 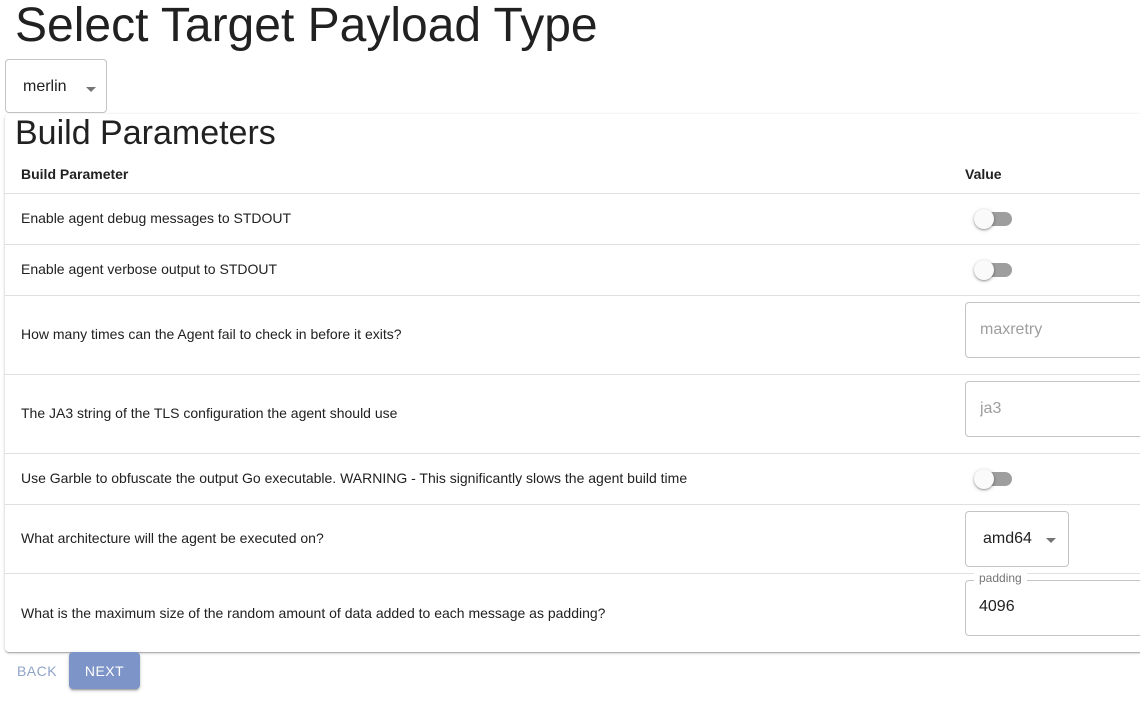 I want to click on verbose-toggle, so click(x=993, y=270).